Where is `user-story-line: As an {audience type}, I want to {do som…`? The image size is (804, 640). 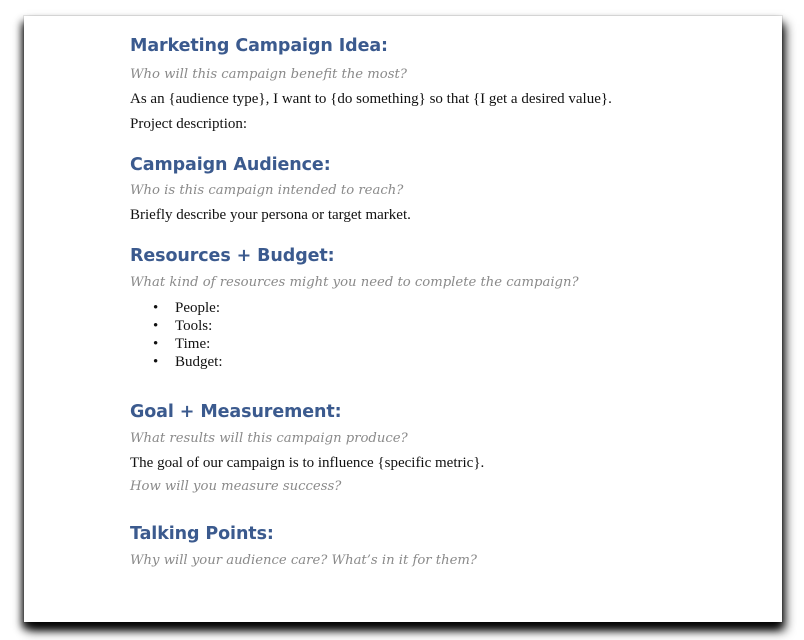 user-story-line: As an {audience type}, I want to {do som… is located at coordinates (371, 99).